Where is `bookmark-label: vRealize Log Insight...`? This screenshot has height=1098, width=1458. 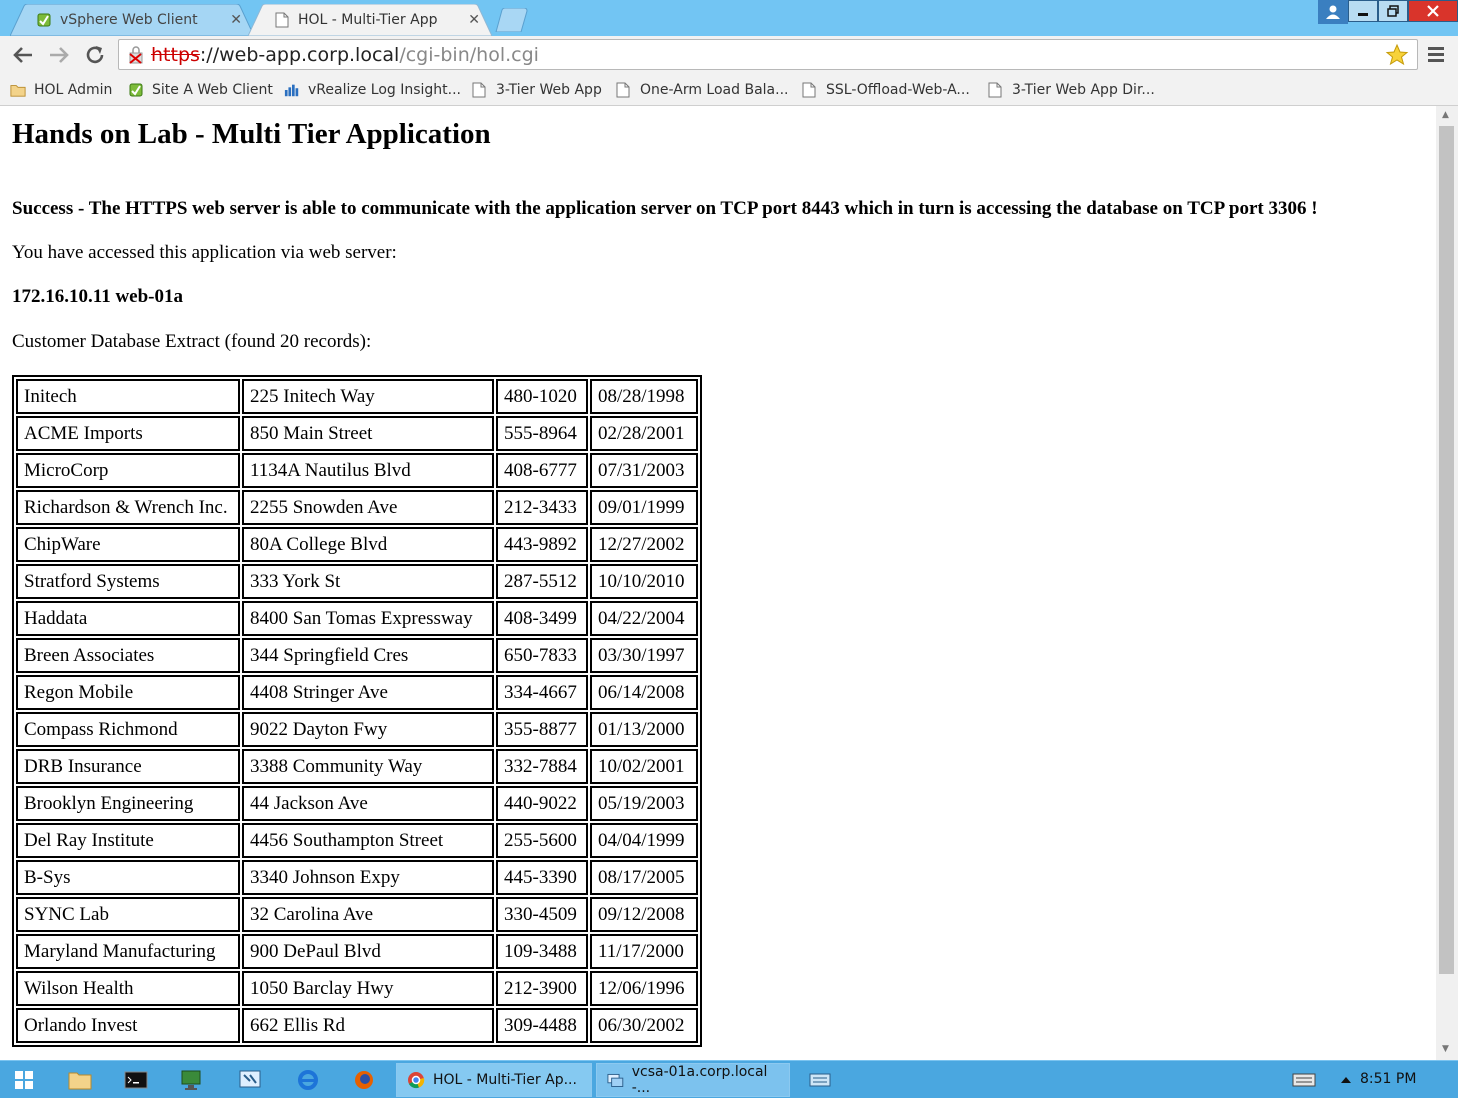 bookmark-label: vRealize Log Insight... is located at coordinates (385, 90).